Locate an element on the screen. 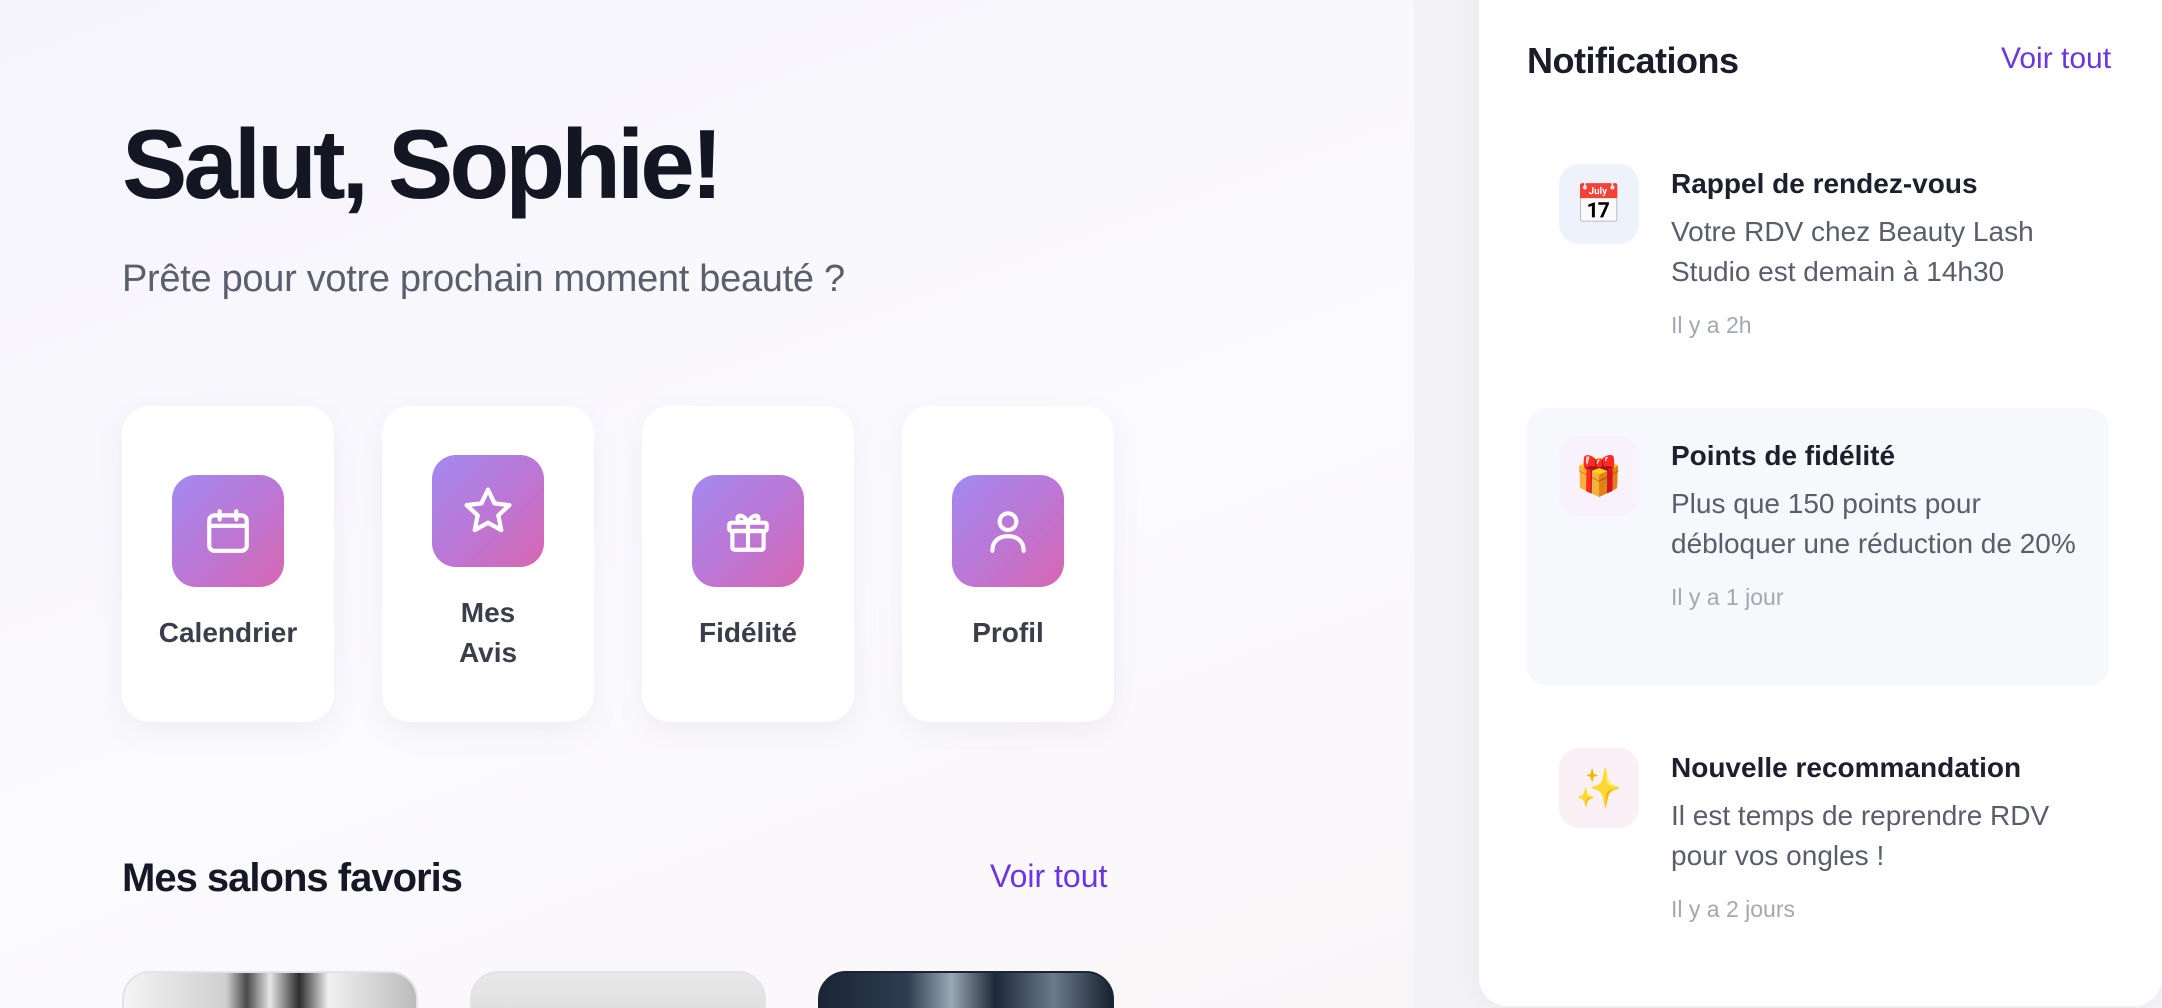 This screenshot has width=2162, height=1008. favorite-salons-list is located at coordinates (618, 989).